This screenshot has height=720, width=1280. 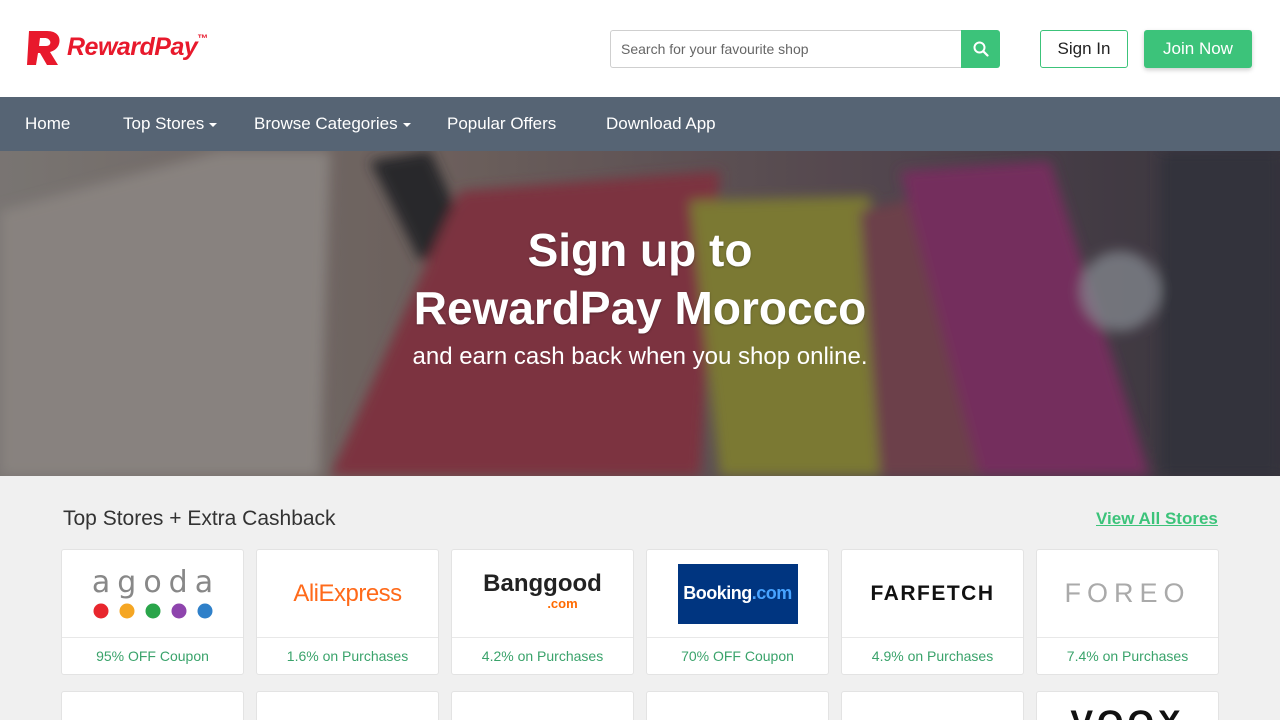 I want to click on logo-trademark: ™, so click(x=203, y=39).